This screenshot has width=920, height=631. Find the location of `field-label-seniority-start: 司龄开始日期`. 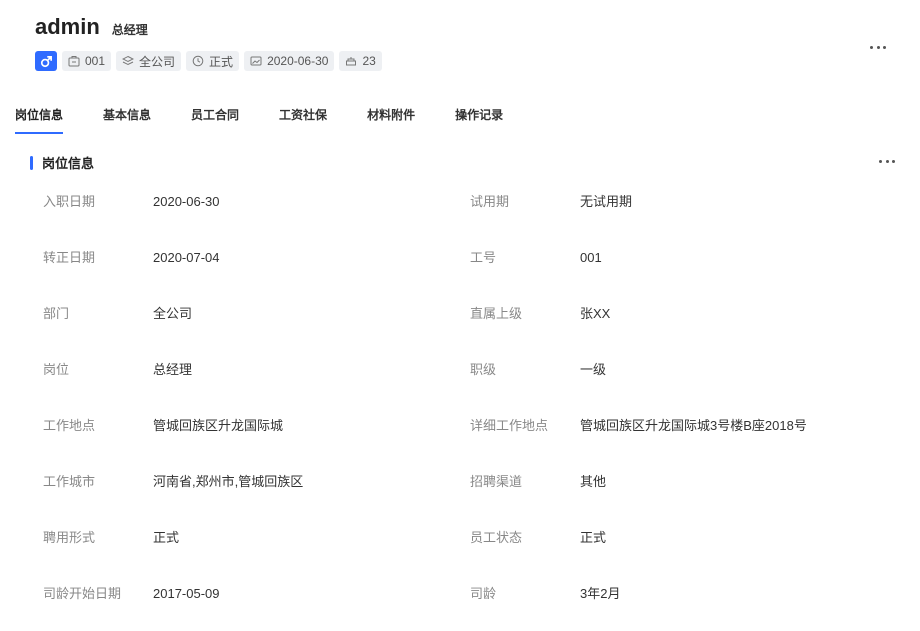

field-label-seniority-start: 司龄开始日期 is located at coordinates (82, 593).